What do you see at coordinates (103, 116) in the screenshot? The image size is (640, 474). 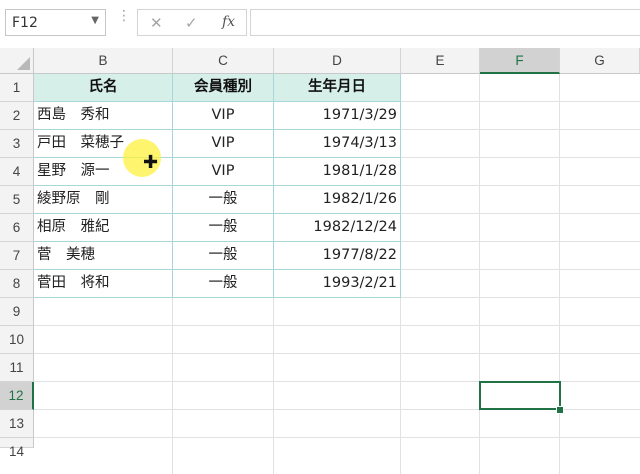 I see `table-cell-name: 西島 秀和` at bounding box center [103, 116].